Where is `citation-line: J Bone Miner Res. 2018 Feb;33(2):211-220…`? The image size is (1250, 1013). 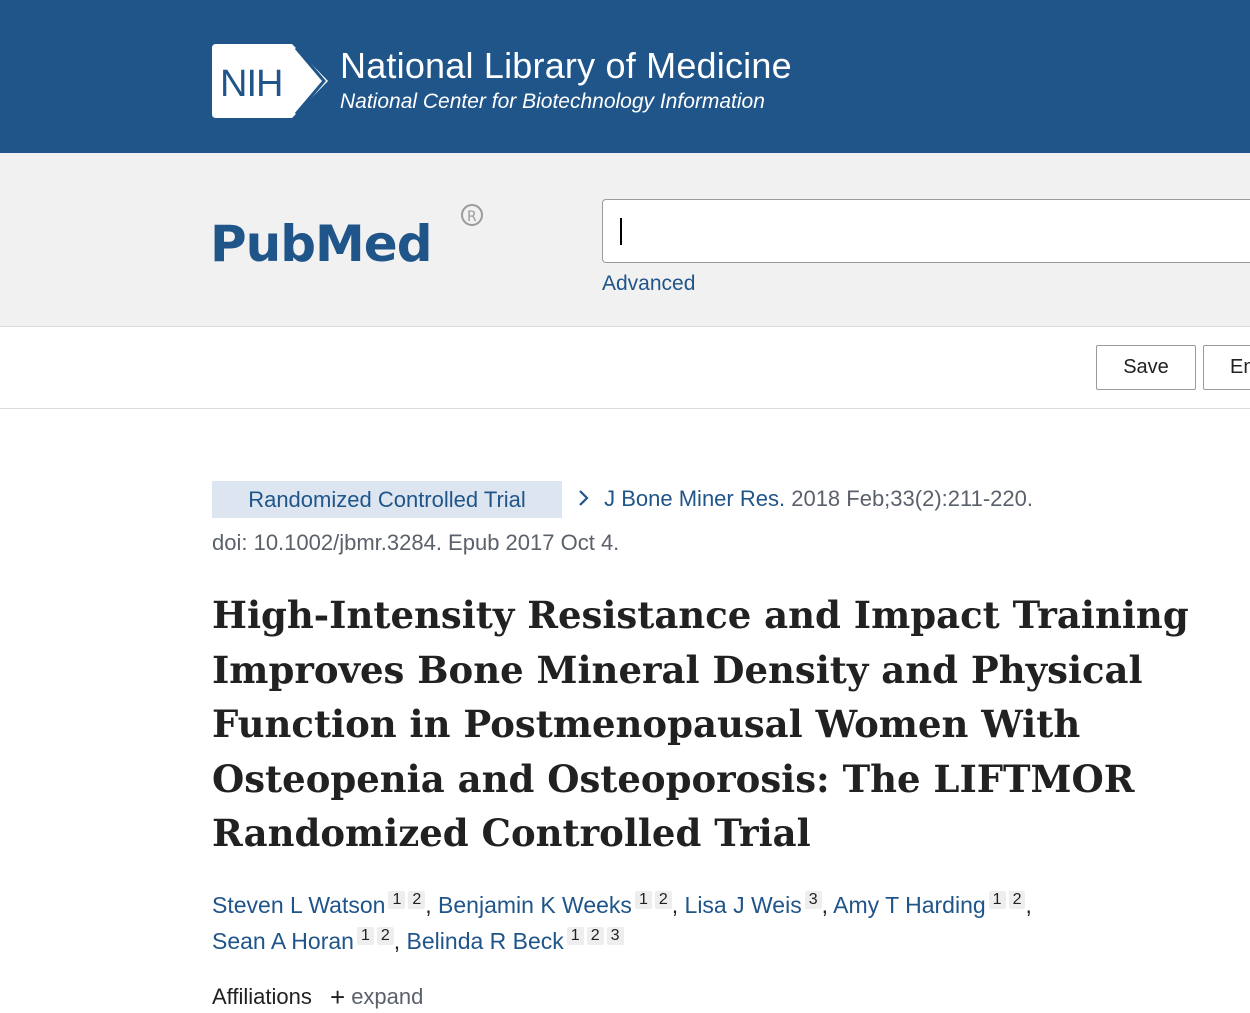
citation-line: J Bone Miner Res. 2018 Feb;33(2):211-220… is located at coordinates (805, 499).